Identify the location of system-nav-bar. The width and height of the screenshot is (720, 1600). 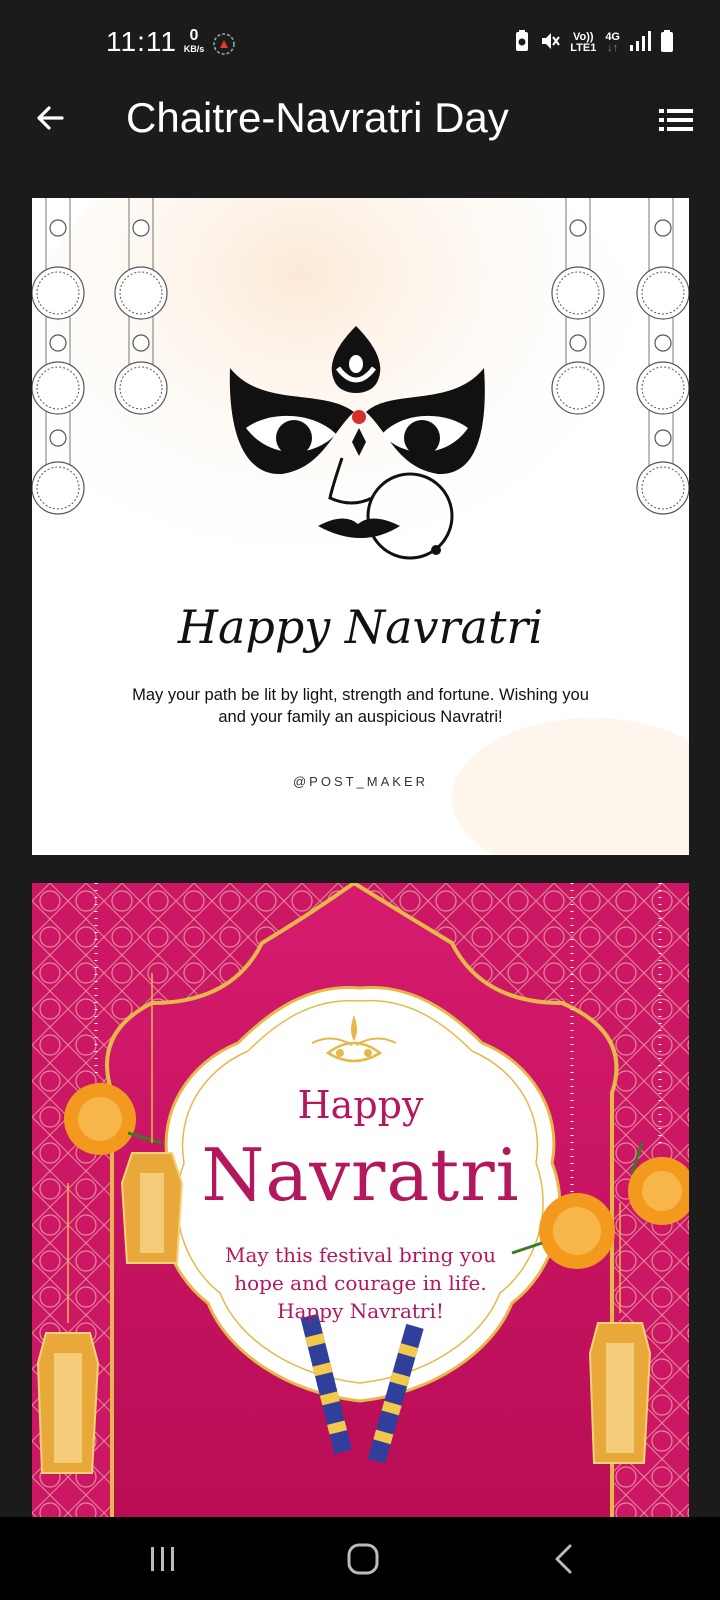
(360, 1558).